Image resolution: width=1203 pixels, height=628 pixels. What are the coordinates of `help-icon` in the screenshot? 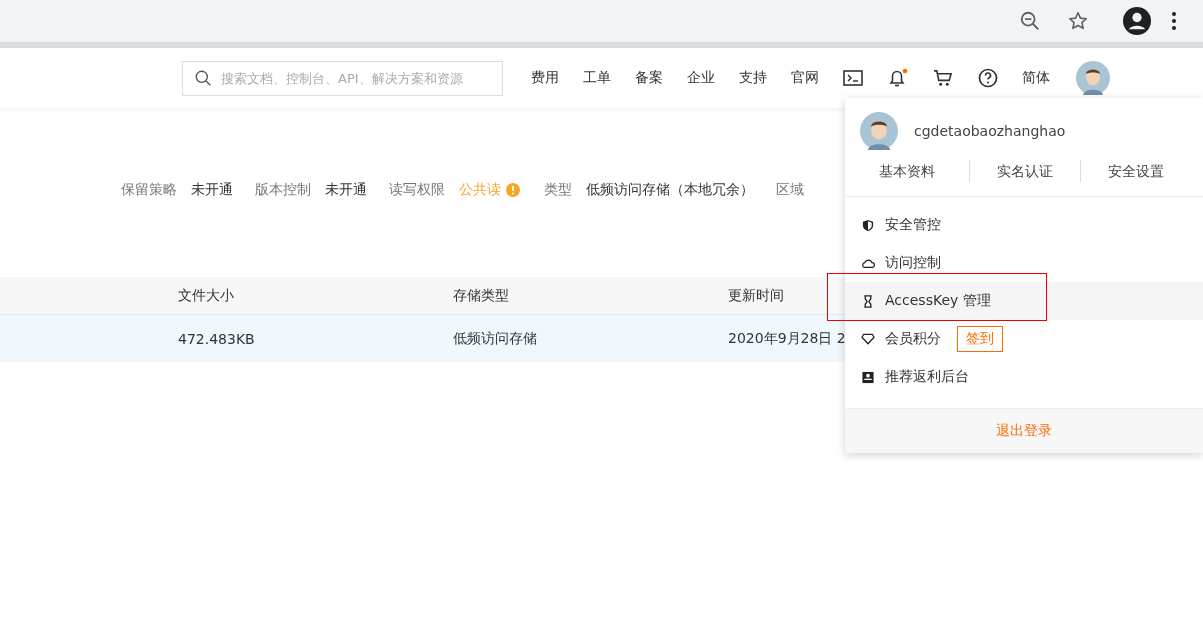 It's located at (988, 78).